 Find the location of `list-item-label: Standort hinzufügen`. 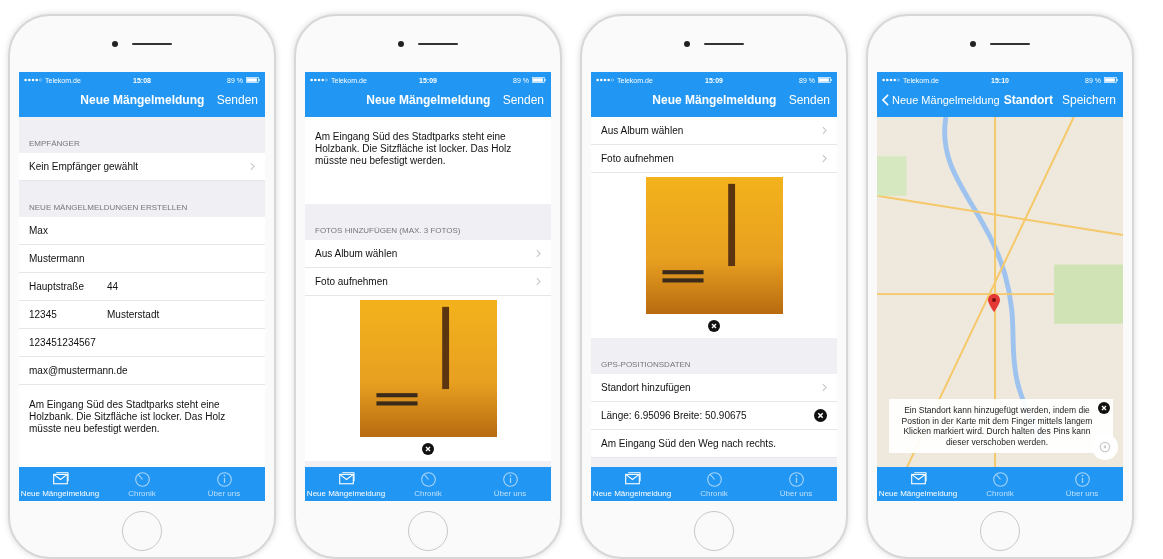

list-item-label: Standort hinzufügen is located at coordinates (646, 387).